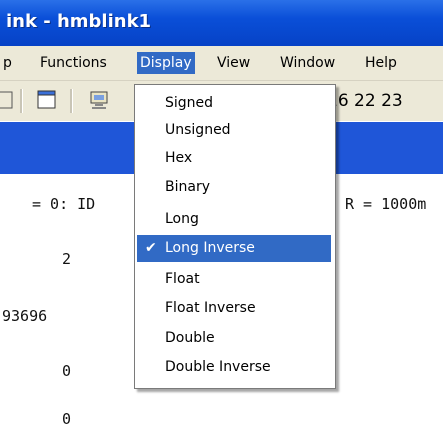  I want to click on menu-item-long: Long, so click(234, 219).